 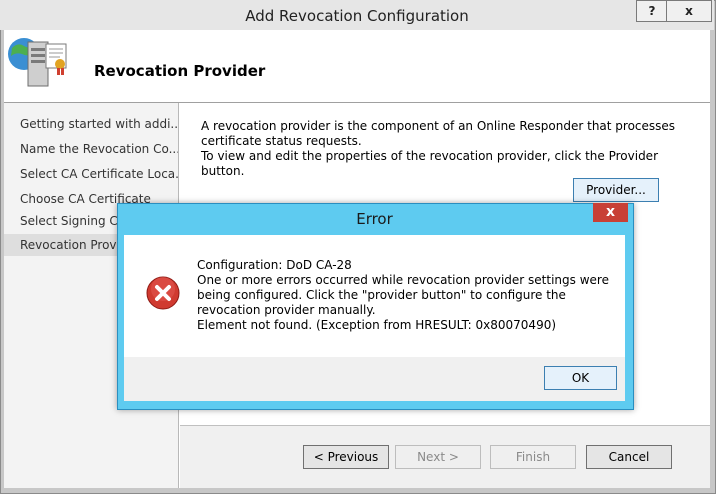 I want to click on close-button: x, so click(x=689, y=11).